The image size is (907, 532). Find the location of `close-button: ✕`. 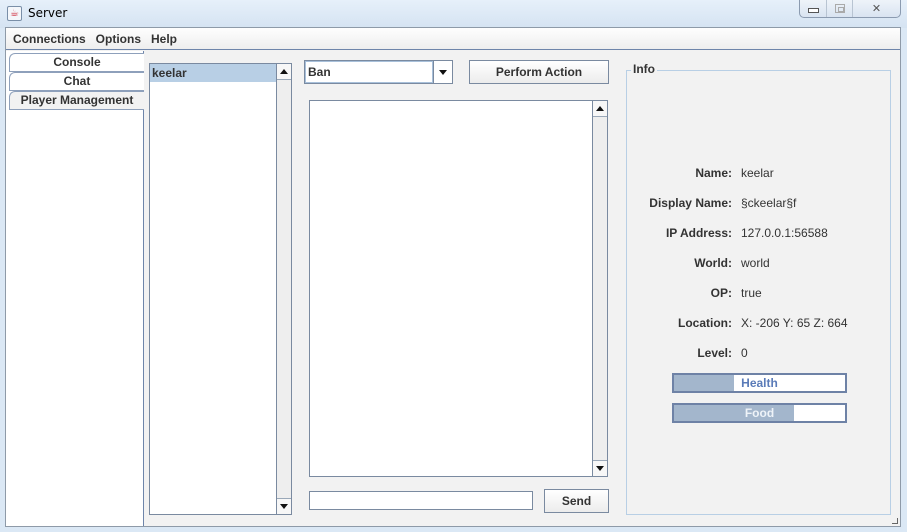

close-button: ✕ is located at coordinates (876, 8).